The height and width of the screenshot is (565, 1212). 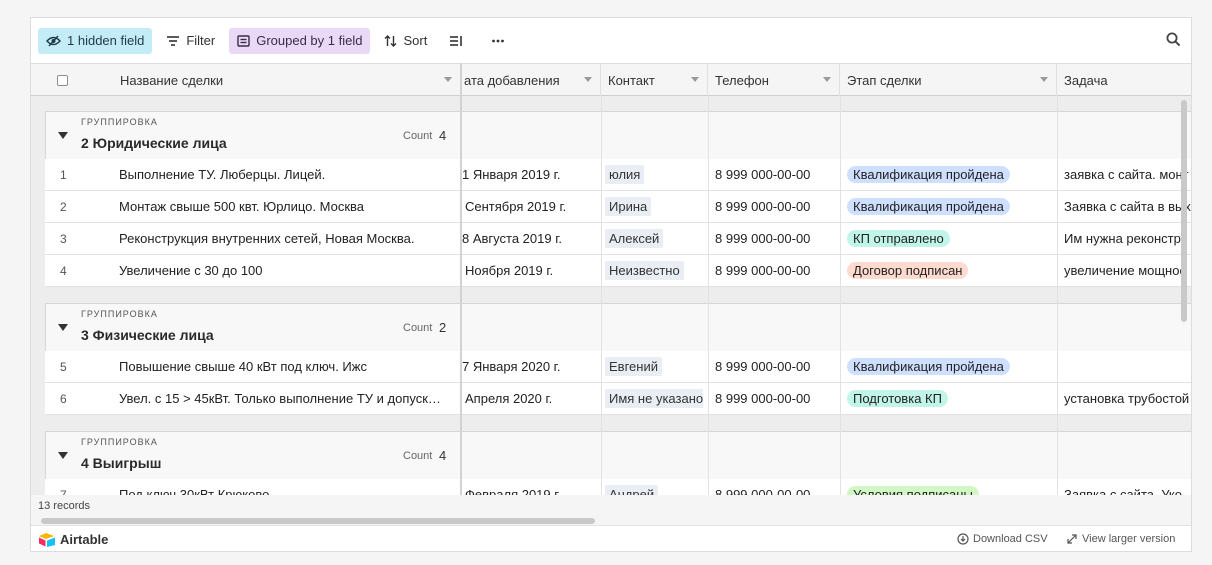 What do you see at coordinates (1002, 539) in the screenshot?
I see `download-csv-link: Download CSV` at bounding box center [1002, 539].